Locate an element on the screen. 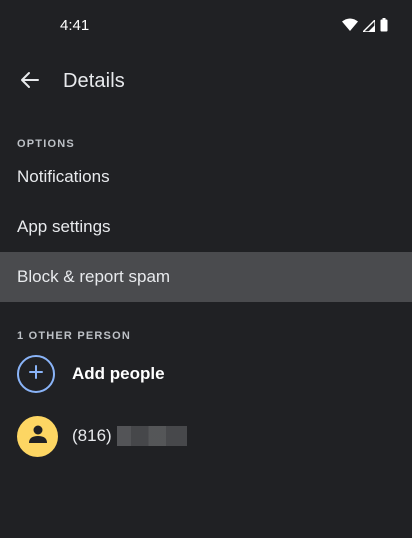  plus-icon is located at coordinates (36, 374).